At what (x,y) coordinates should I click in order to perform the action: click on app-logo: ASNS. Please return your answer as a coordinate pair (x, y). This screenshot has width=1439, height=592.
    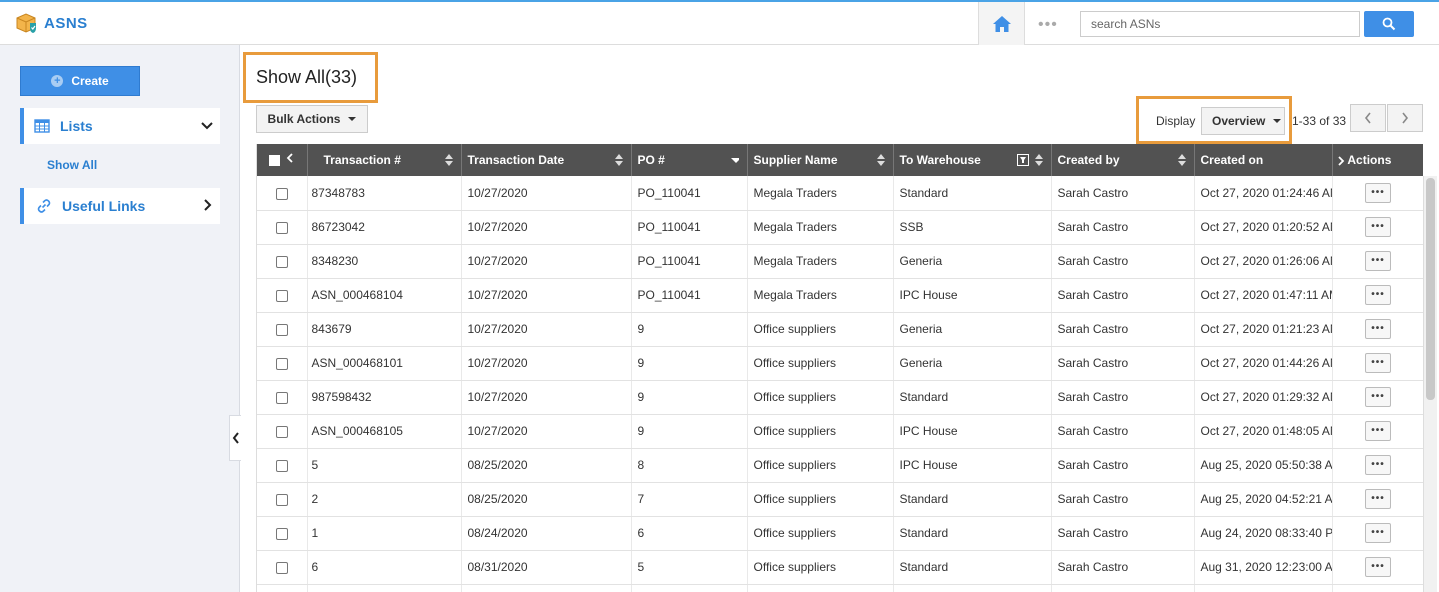
    Looking at the image, I should click on (51, 23).